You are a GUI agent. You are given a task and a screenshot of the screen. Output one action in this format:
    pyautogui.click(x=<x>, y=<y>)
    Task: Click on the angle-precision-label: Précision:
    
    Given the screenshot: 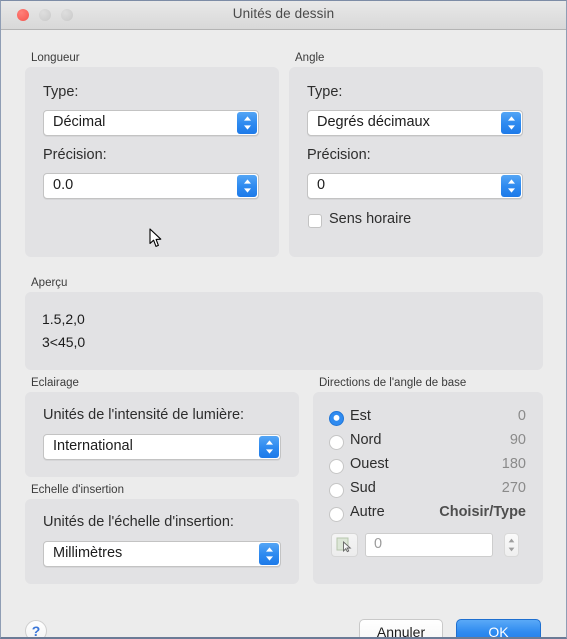 What is the action you would take?
    pyautogui.click(x=339, y=155)
    